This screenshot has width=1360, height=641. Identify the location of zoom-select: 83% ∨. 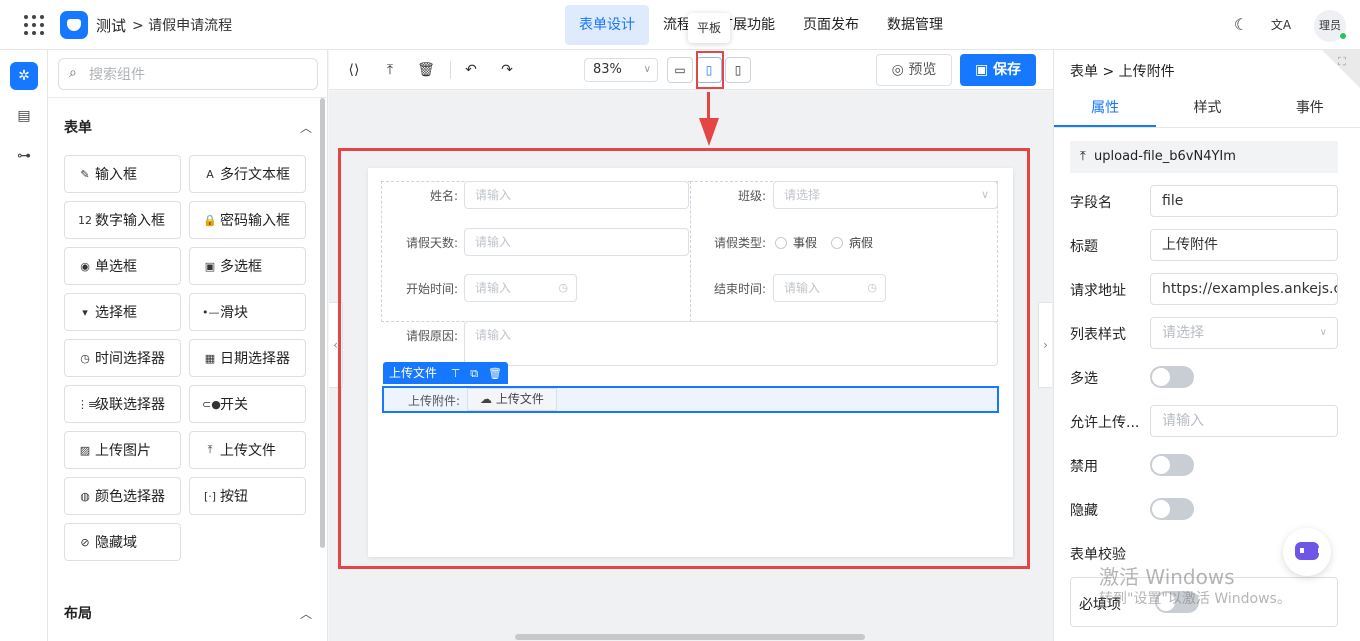
(621, 70).